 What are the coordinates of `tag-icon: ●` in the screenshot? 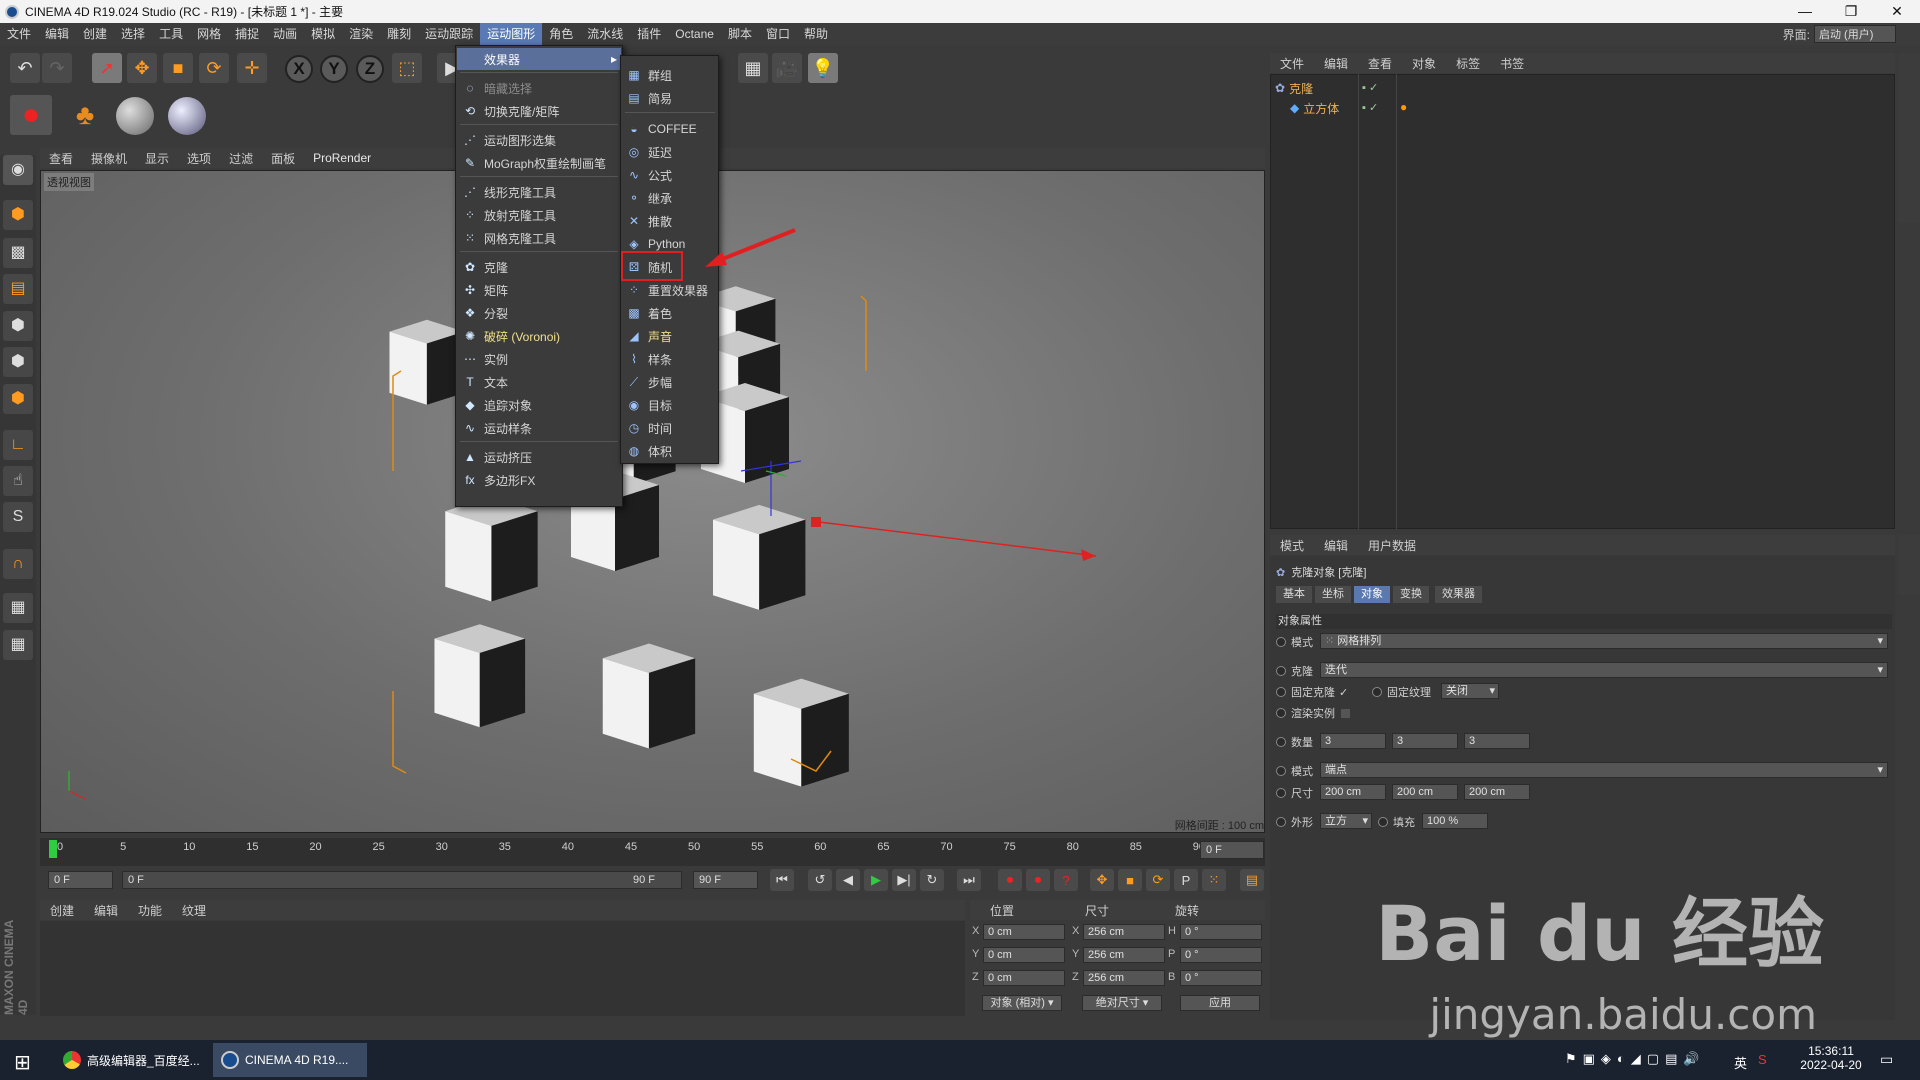 It's located at (1403, 107).